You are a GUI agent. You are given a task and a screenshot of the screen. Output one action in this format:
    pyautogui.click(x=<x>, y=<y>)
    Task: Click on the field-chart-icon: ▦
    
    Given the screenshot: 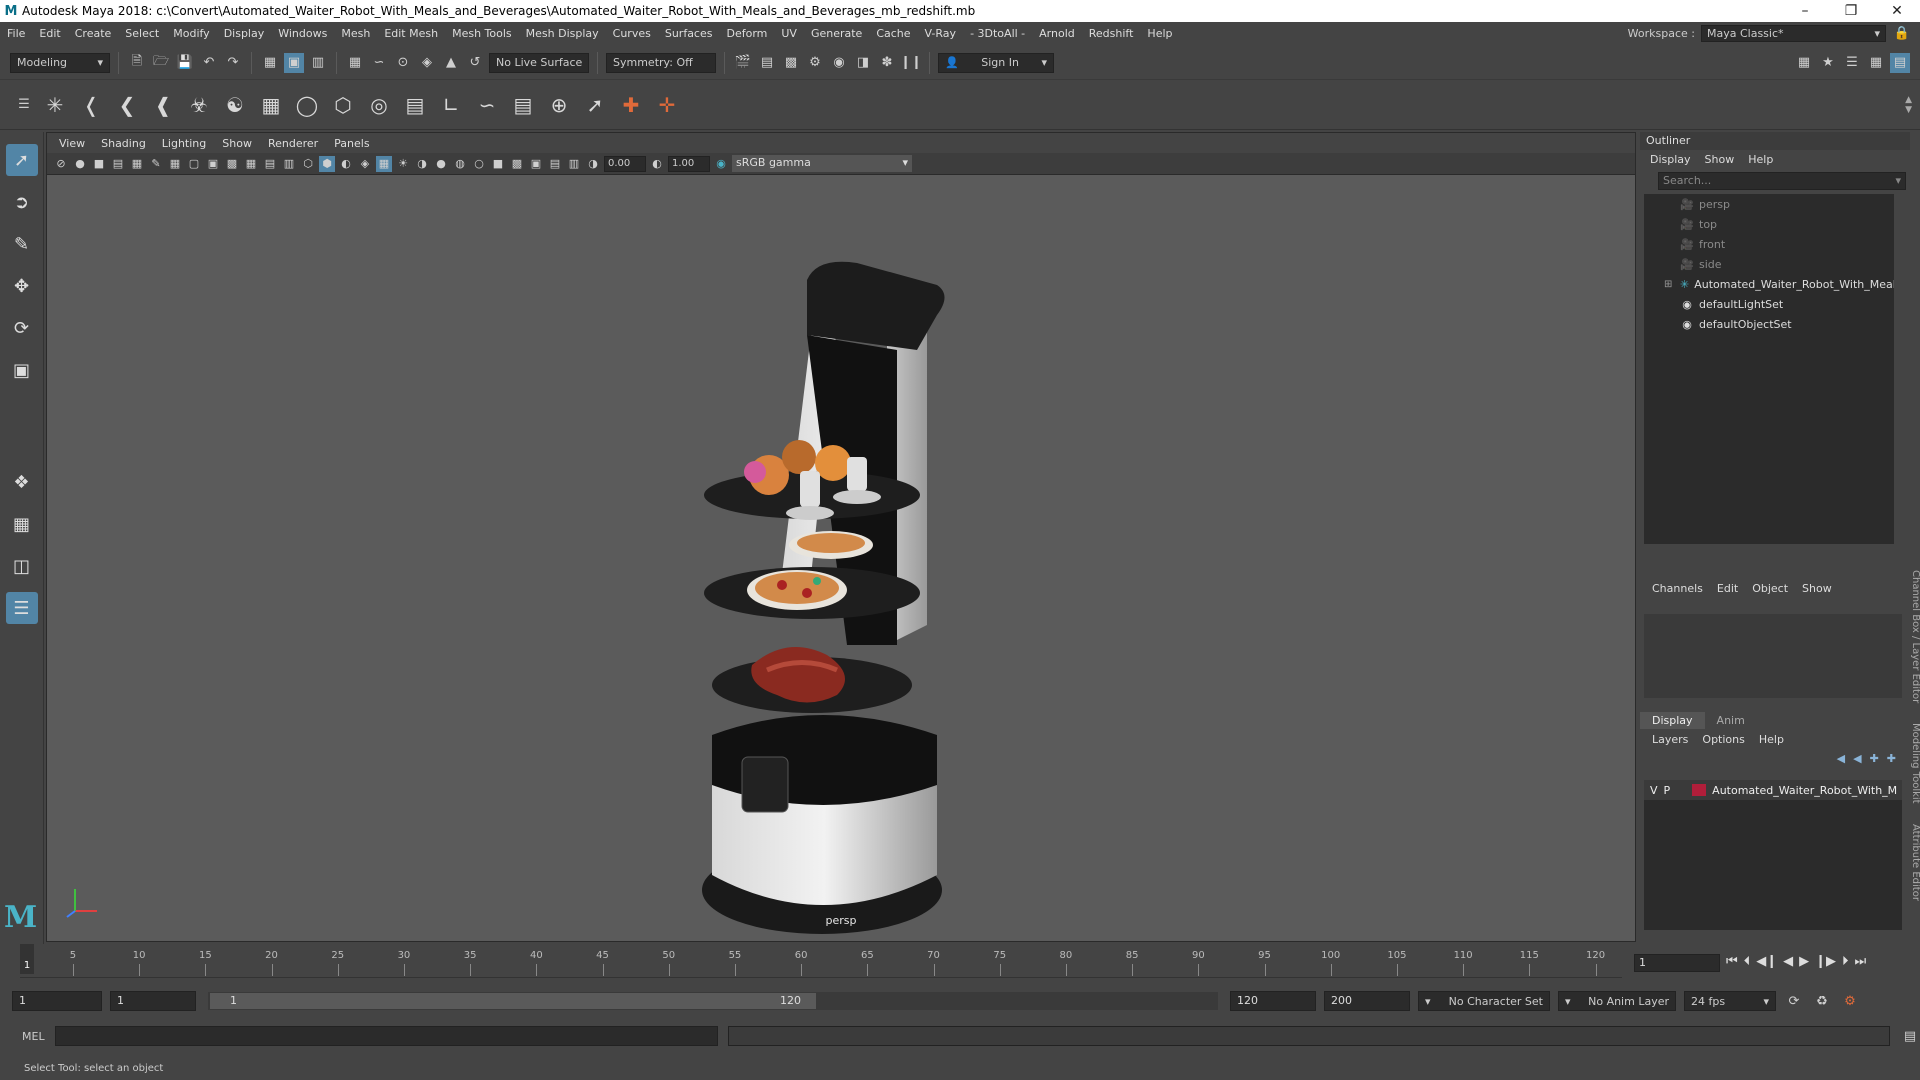 What is the action you would take?
    pyautogui.click(x=251, y=164)
    